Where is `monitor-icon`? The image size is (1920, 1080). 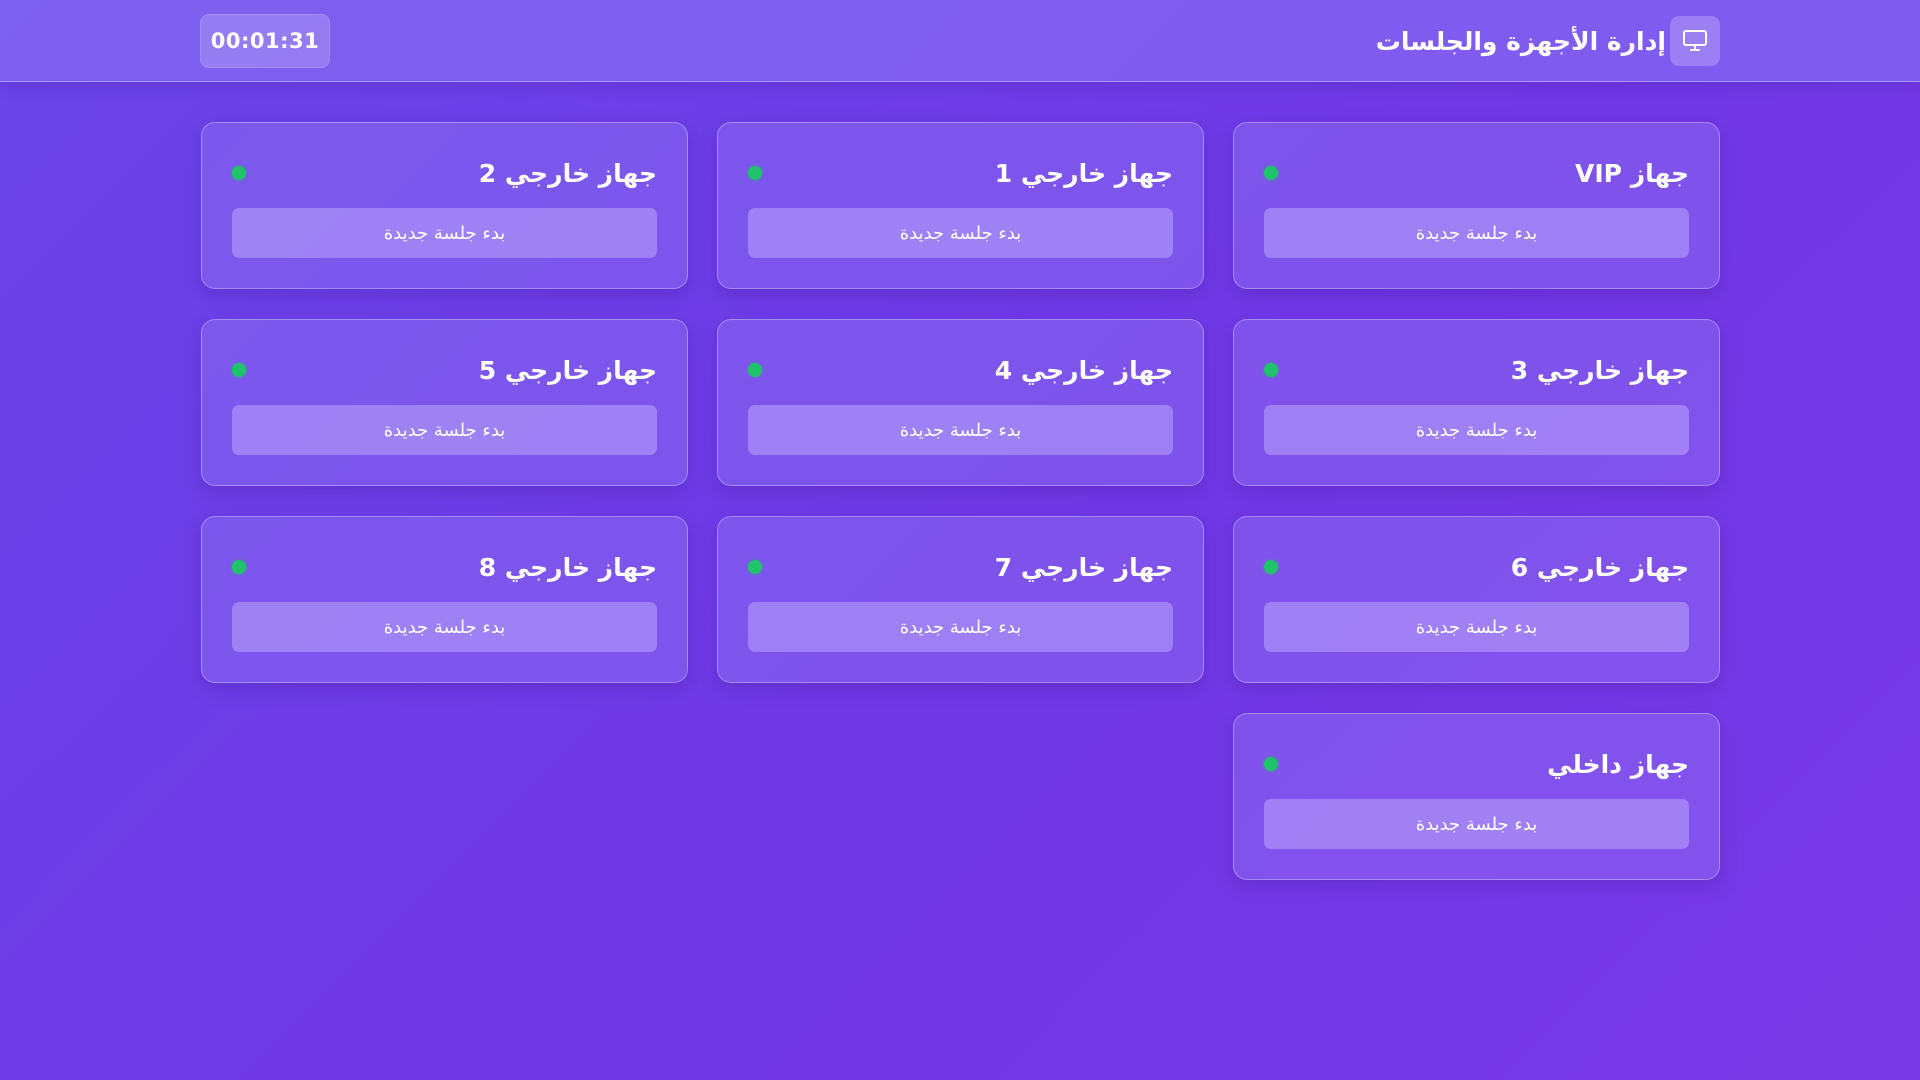
monitor-icon is located at coordinates (1695, 41).